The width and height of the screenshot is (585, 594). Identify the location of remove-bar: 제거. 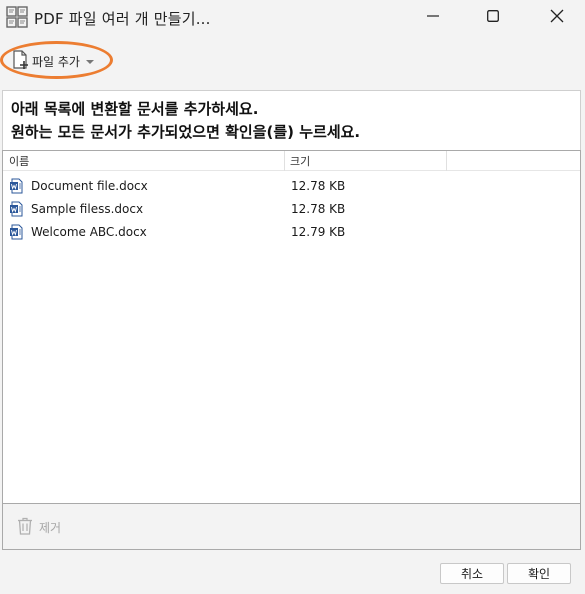
(291, 527).